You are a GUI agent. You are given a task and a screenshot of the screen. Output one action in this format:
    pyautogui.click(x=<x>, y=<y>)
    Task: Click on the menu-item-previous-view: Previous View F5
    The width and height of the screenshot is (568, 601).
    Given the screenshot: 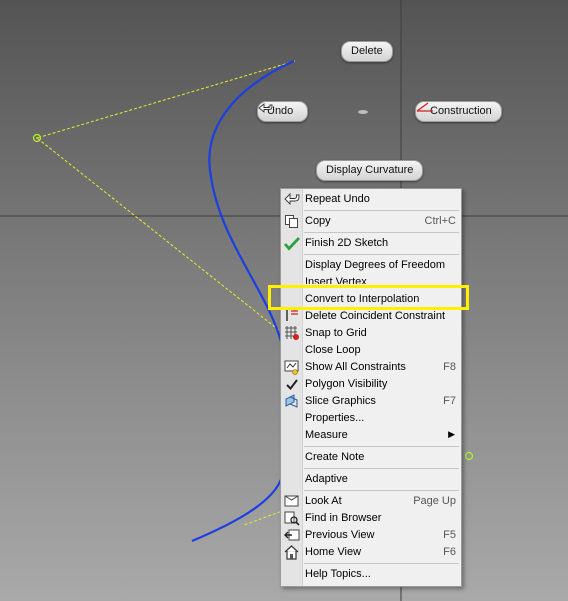 What is the action you would take?
    pyautogui.click(x=371, y=535)
    